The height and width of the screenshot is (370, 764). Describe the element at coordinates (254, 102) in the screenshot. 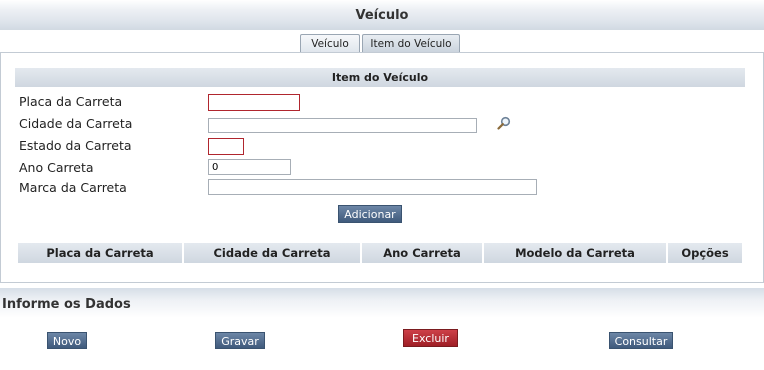

I see `placa-input` at that location.